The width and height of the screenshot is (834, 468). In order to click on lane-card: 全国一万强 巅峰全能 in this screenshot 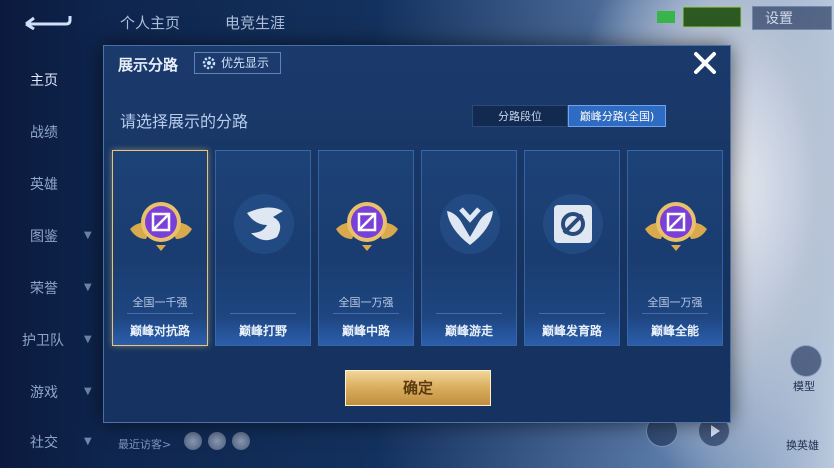, I will do `click(675, 248)`.